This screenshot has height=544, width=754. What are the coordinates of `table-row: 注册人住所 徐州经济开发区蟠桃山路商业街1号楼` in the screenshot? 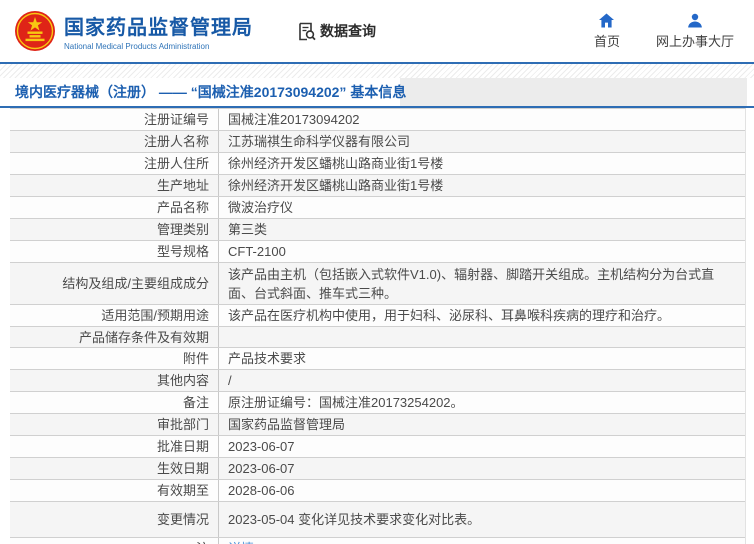 It's located at (377, 164).